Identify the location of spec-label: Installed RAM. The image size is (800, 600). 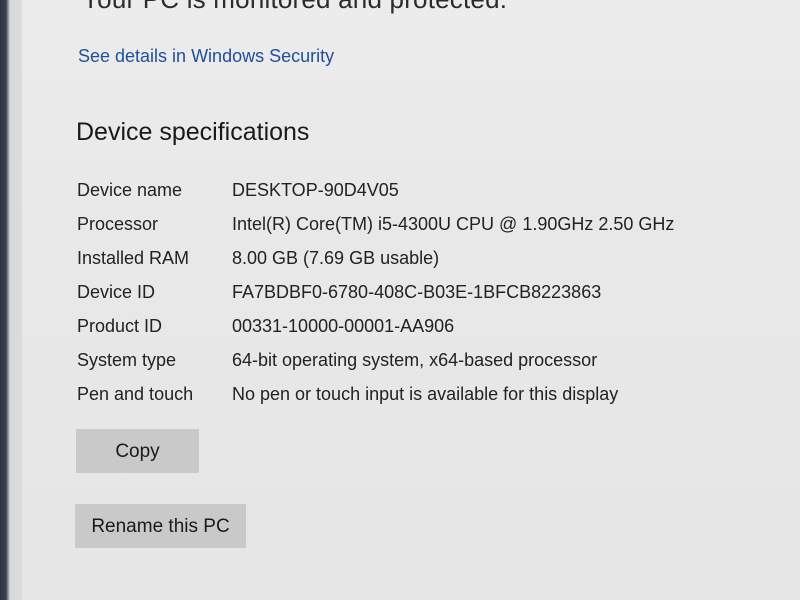
(133, 258).